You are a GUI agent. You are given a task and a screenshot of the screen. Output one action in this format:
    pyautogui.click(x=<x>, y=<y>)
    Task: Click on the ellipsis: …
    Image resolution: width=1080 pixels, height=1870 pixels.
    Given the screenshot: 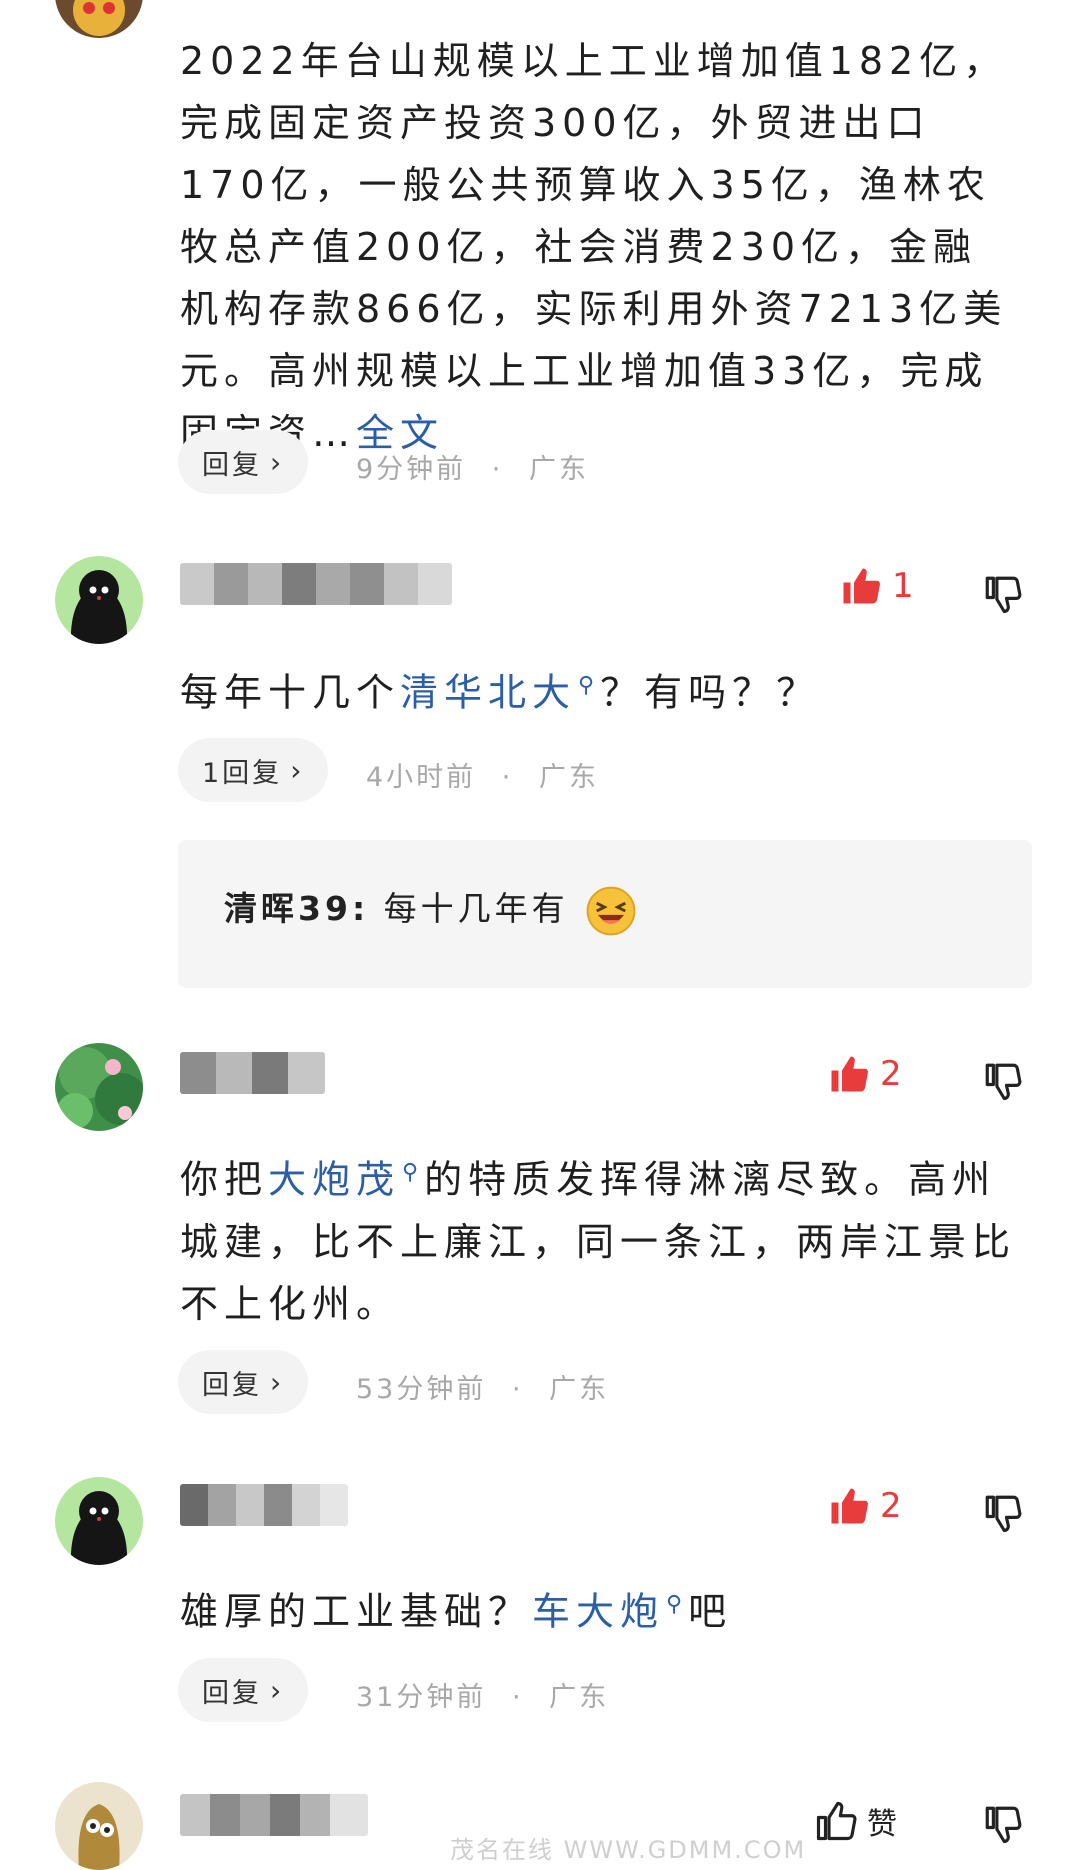 What is the action you would take?
    pyautogui.click(x=334, y=433)
    